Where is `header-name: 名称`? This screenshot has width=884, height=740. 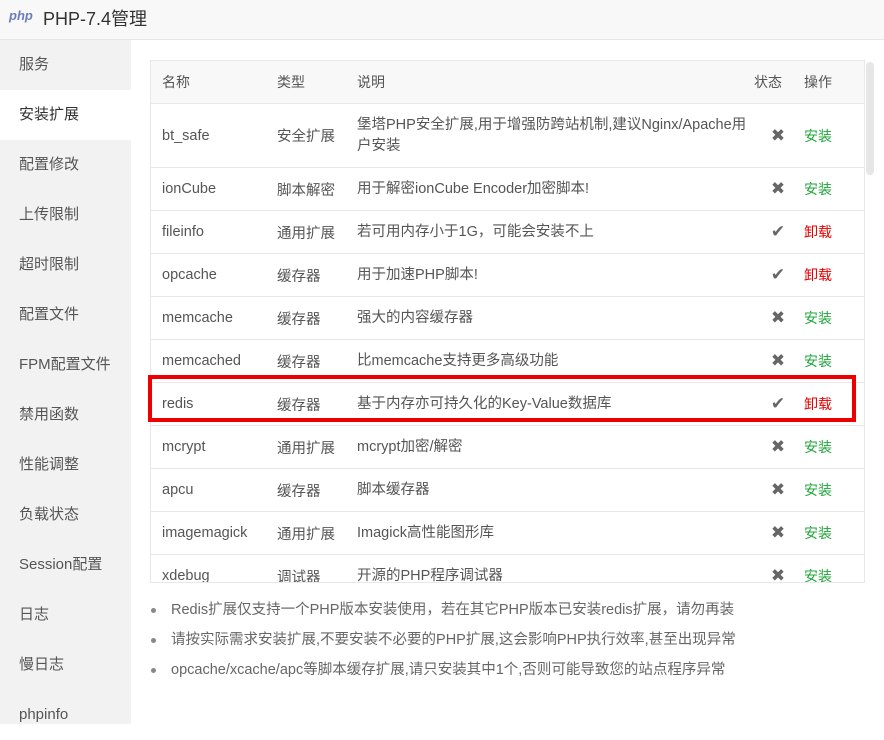
header-name: 名称 is located at coordinates (214, 82).